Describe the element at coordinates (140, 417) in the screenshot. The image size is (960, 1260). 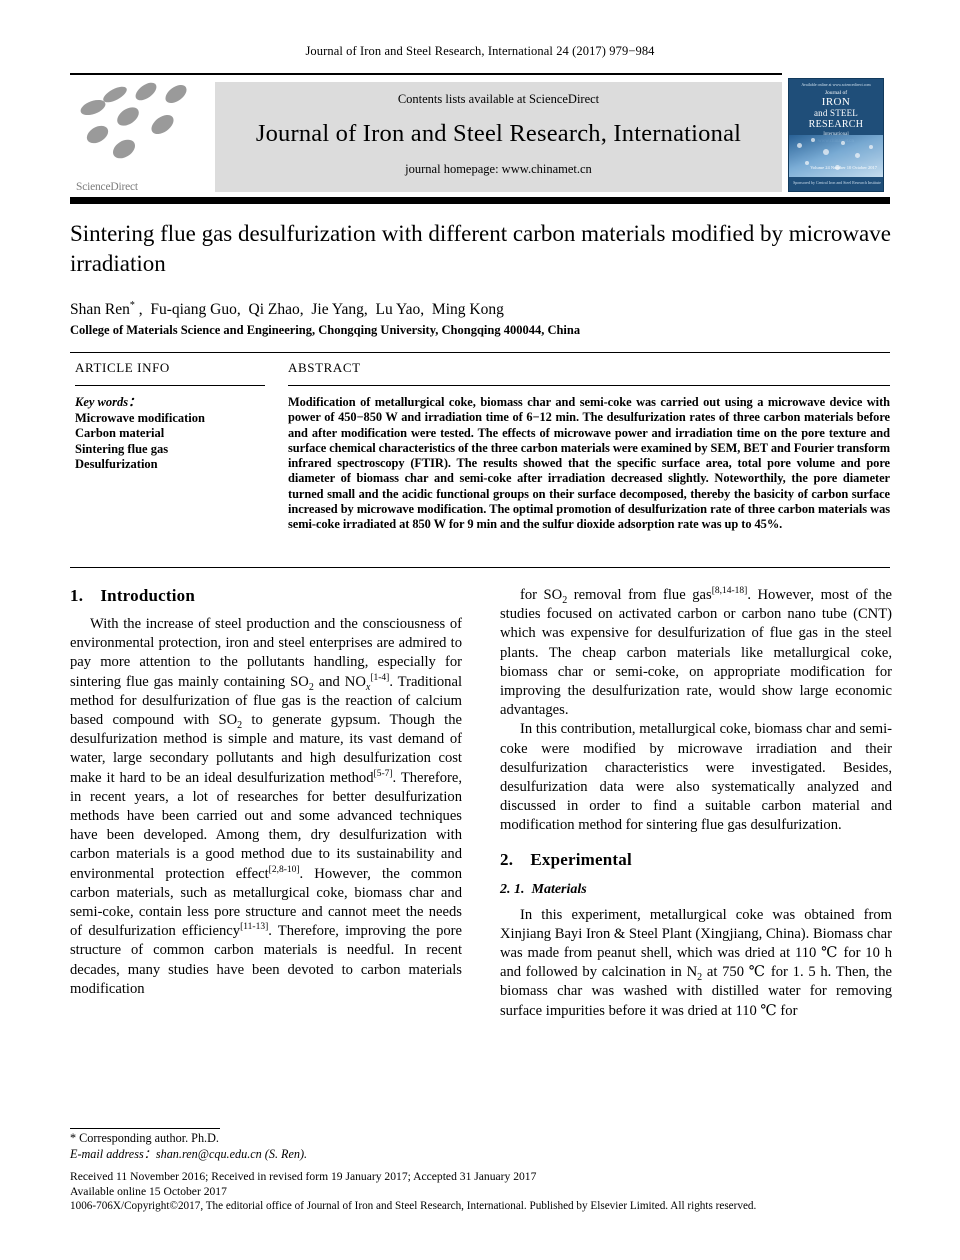
I see `keyword-item: Microwave modification` at that location.